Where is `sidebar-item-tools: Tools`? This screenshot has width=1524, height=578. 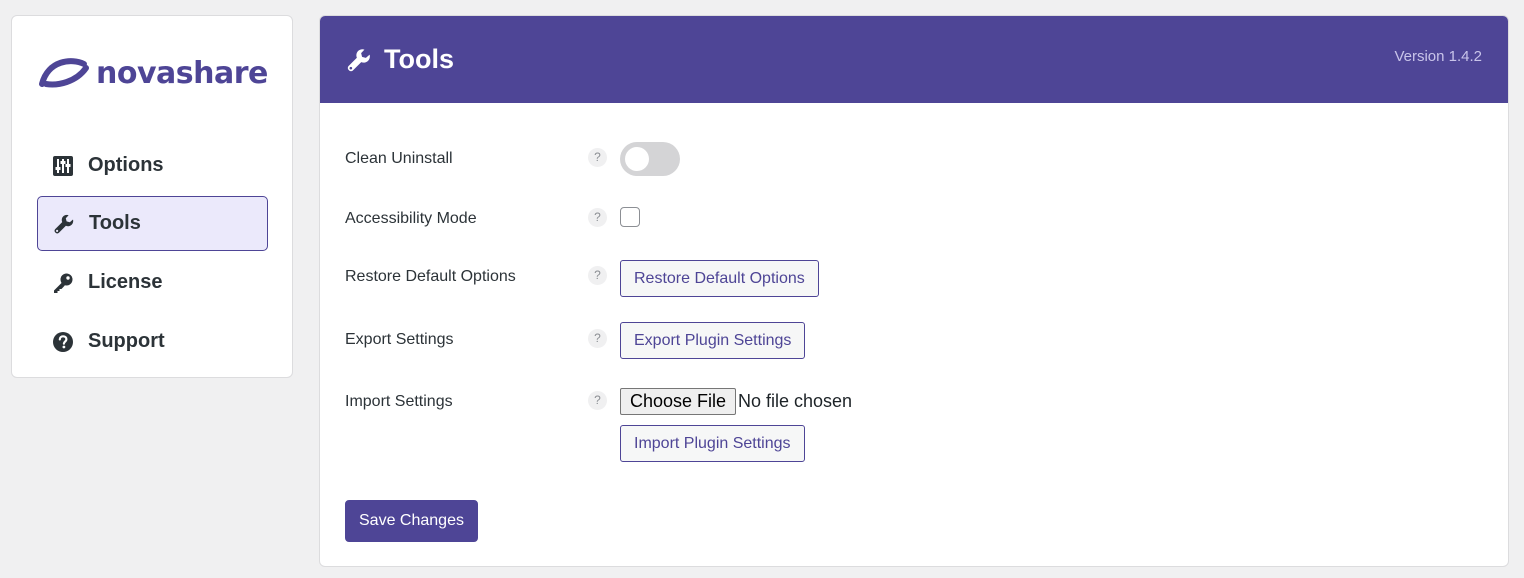 sidebar-item-tools: Tools is located at coordinates (152, 223).